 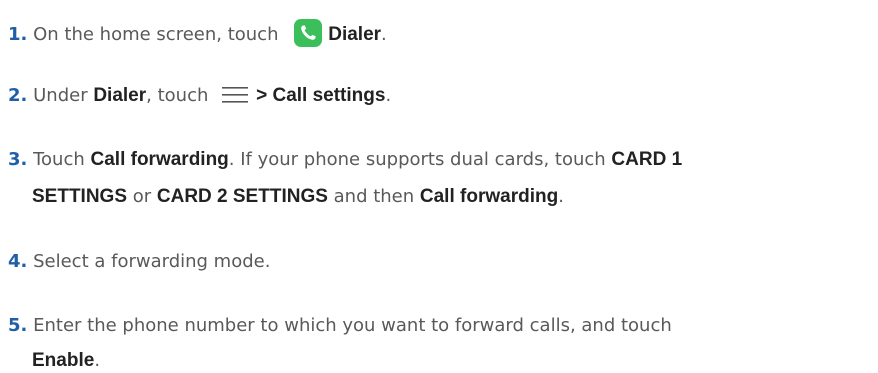 I want to click on step-1: 1. On the home screen, touch Dialer., so click(x=197, y=33).